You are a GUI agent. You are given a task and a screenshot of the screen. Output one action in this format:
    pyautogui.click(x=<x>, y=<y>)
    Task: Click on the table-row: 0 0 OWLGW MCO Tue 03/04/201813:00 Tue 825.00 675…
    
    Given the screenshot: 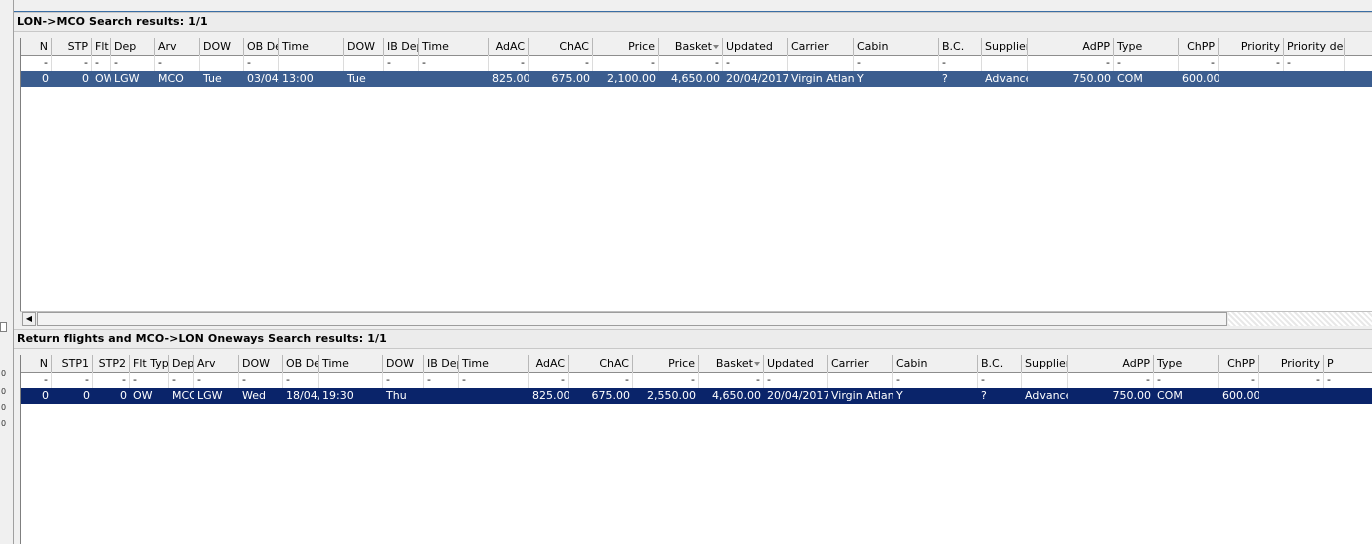 What is the action you would take?
    pyautogui.click(x=696, y=79)
    